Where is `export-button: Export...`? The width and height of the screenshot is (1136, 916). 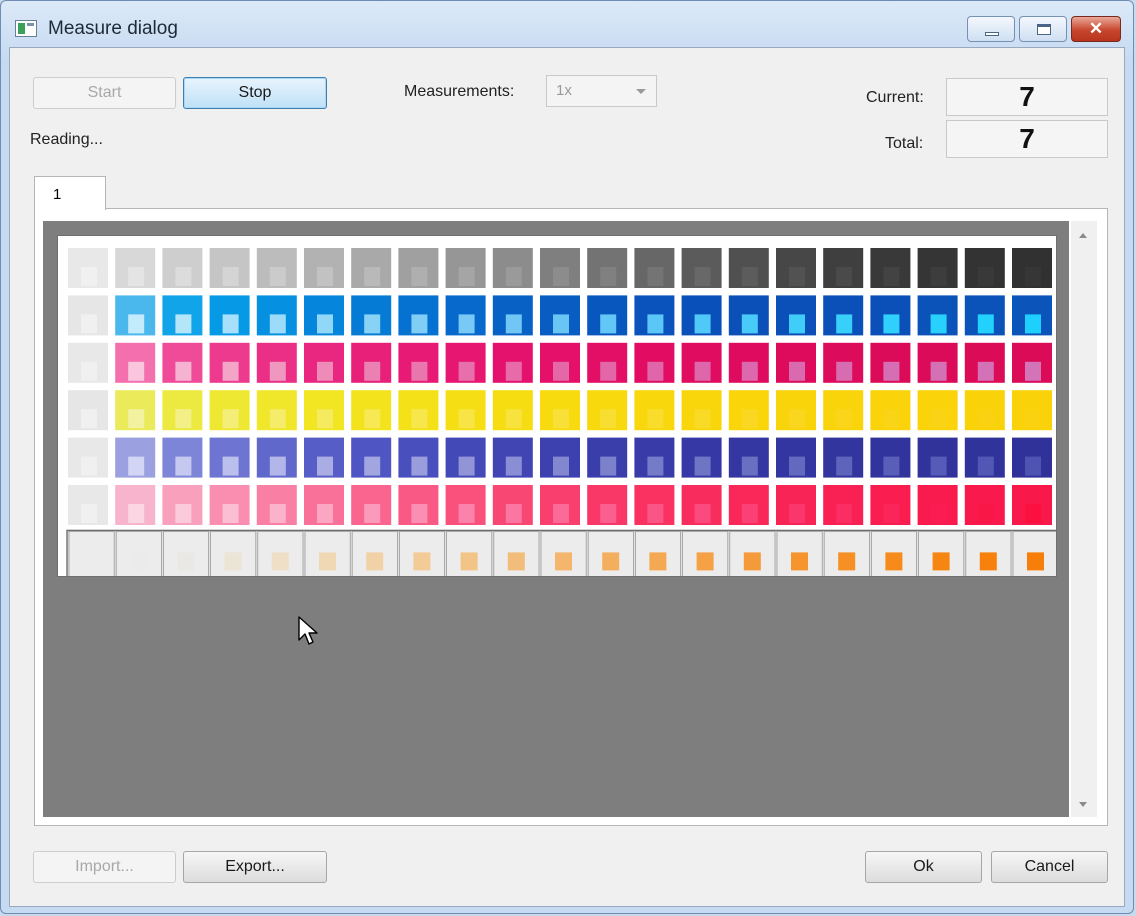
export-button: Export... is located at coordinates (255, 867).